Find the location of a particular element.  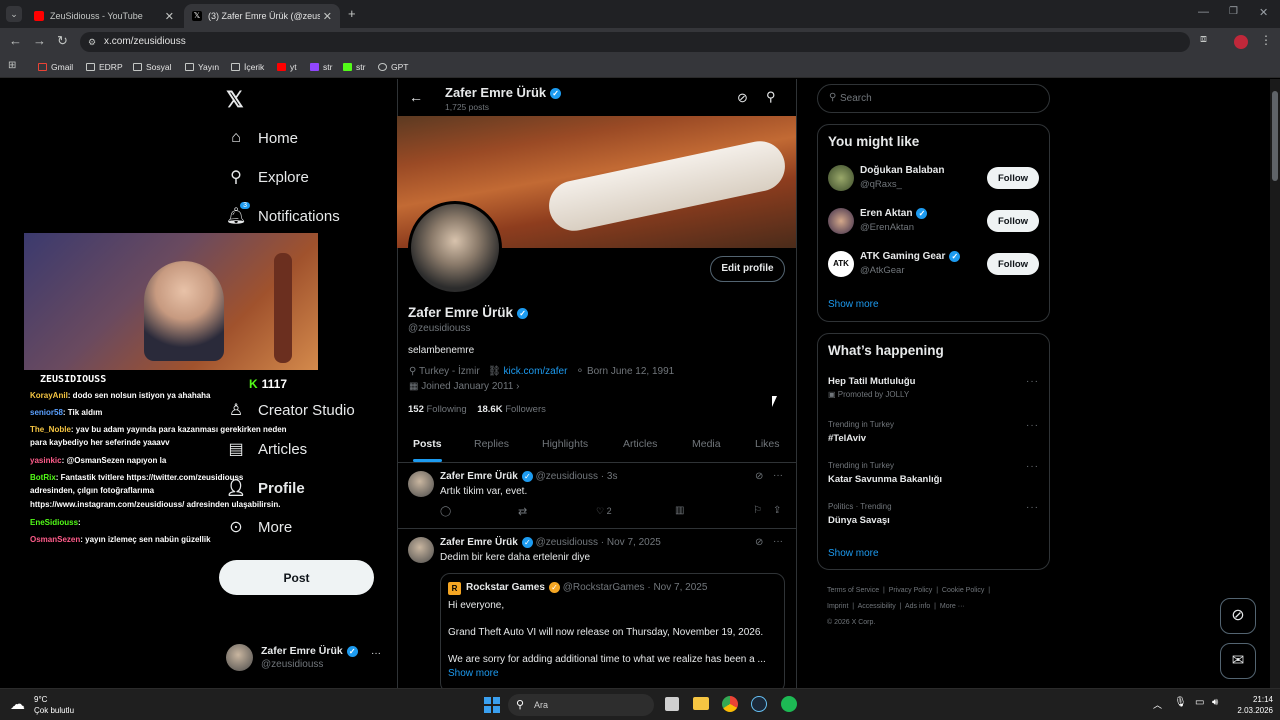

profile-avatar is located at coordinates (455, 248).